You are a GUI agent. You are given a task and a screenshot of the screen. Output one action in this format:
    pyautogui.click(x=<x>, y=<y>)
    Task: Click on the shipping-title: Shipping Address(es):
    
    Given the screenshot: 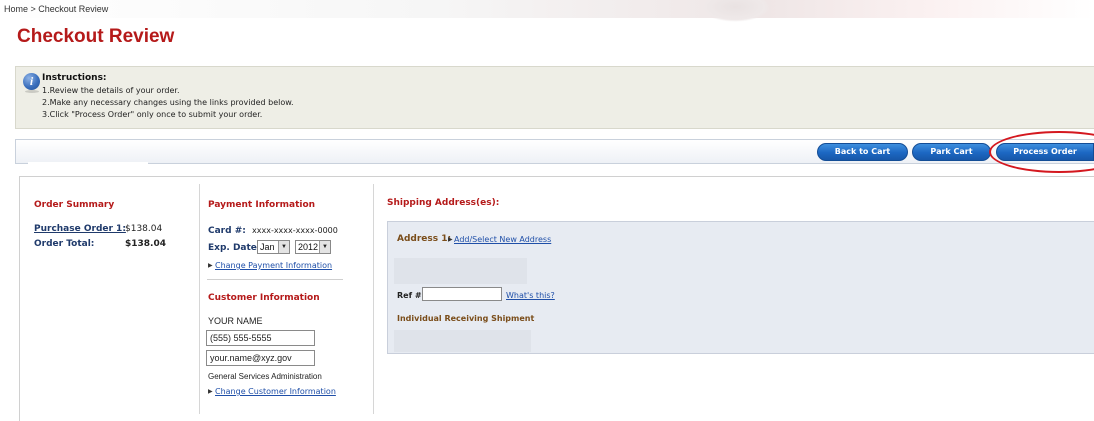 What is the action you would take?
    pyautogui.click(x=443, y=203)
    